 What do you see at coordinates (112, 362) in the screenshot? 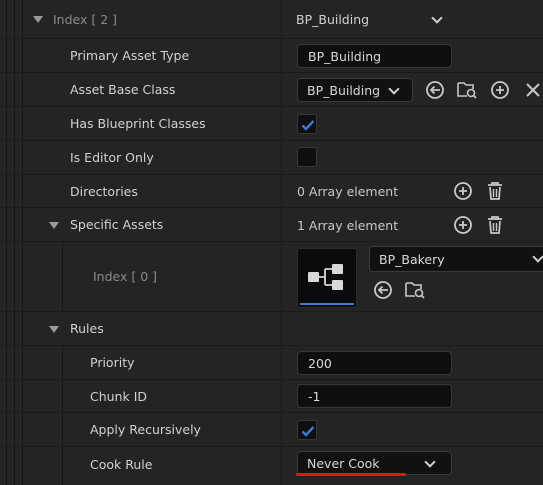
I see `priority-label: Priority` at bounding box center [112, 362].